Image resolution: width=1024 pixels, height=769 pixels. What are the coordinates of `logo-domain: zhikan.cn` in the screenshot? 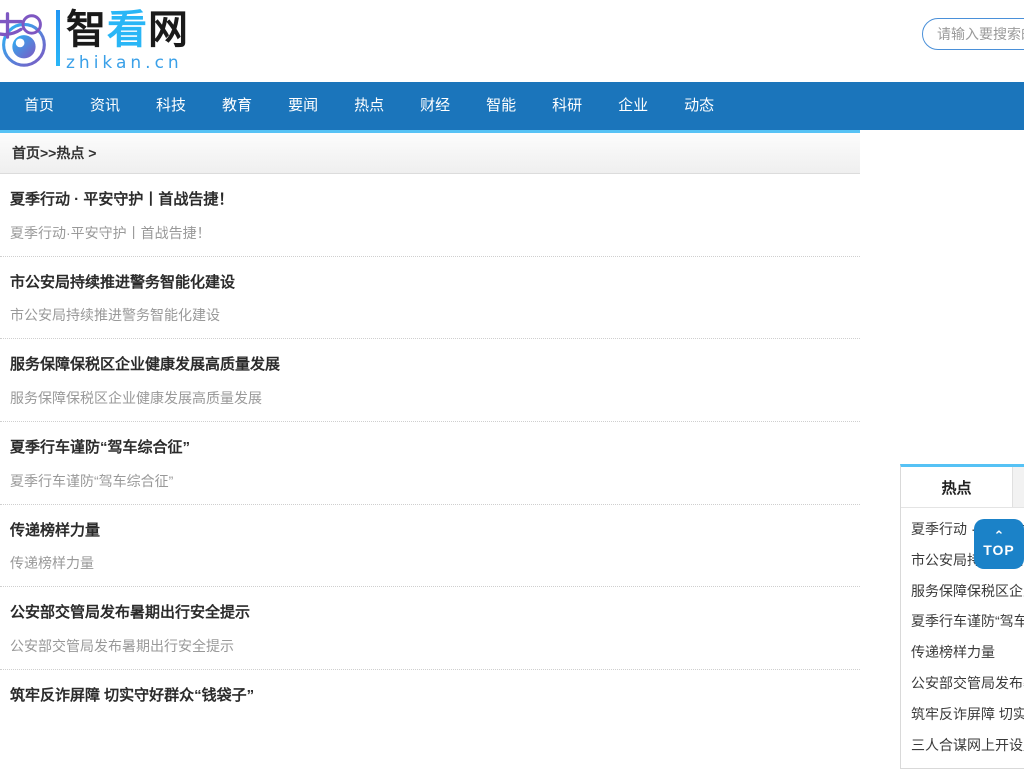 It's located at (124, 63).